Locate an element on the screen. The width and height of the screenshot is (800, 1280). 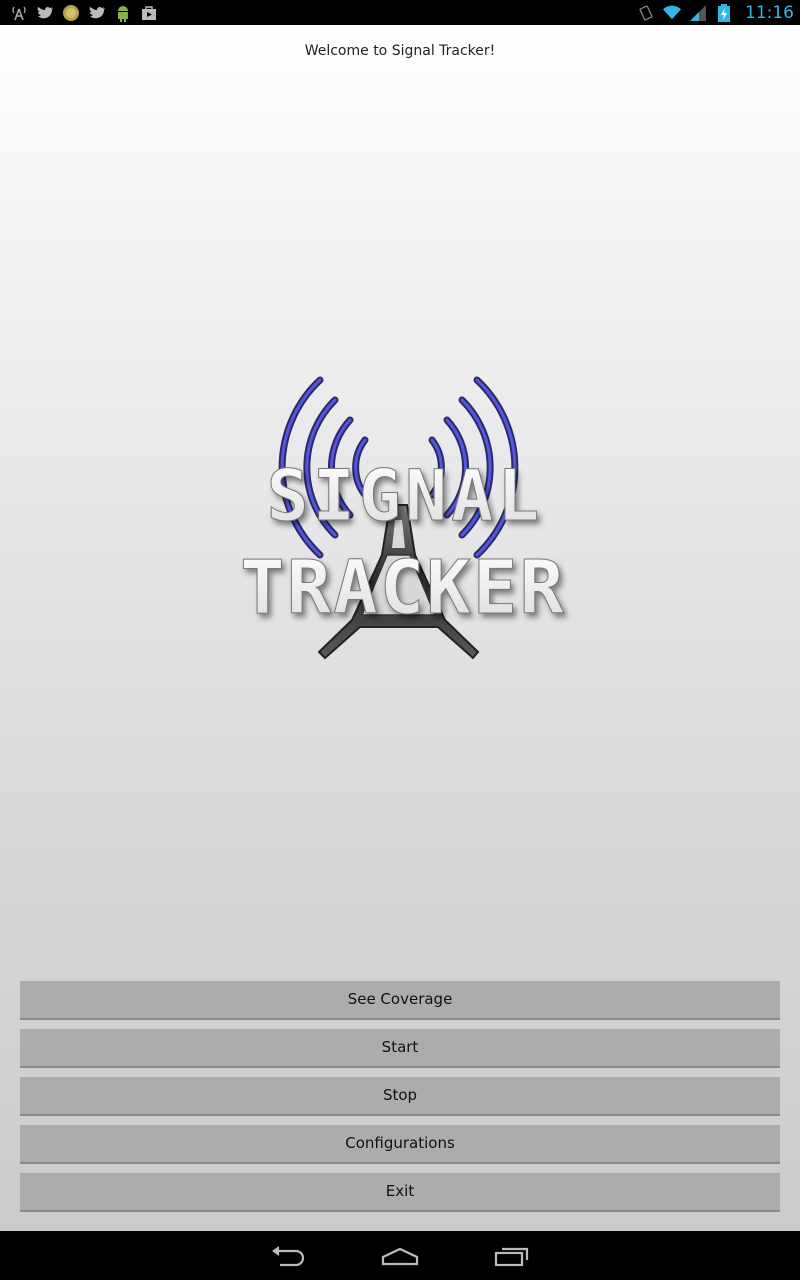
notification-icons is located at coordinates (84, 13).